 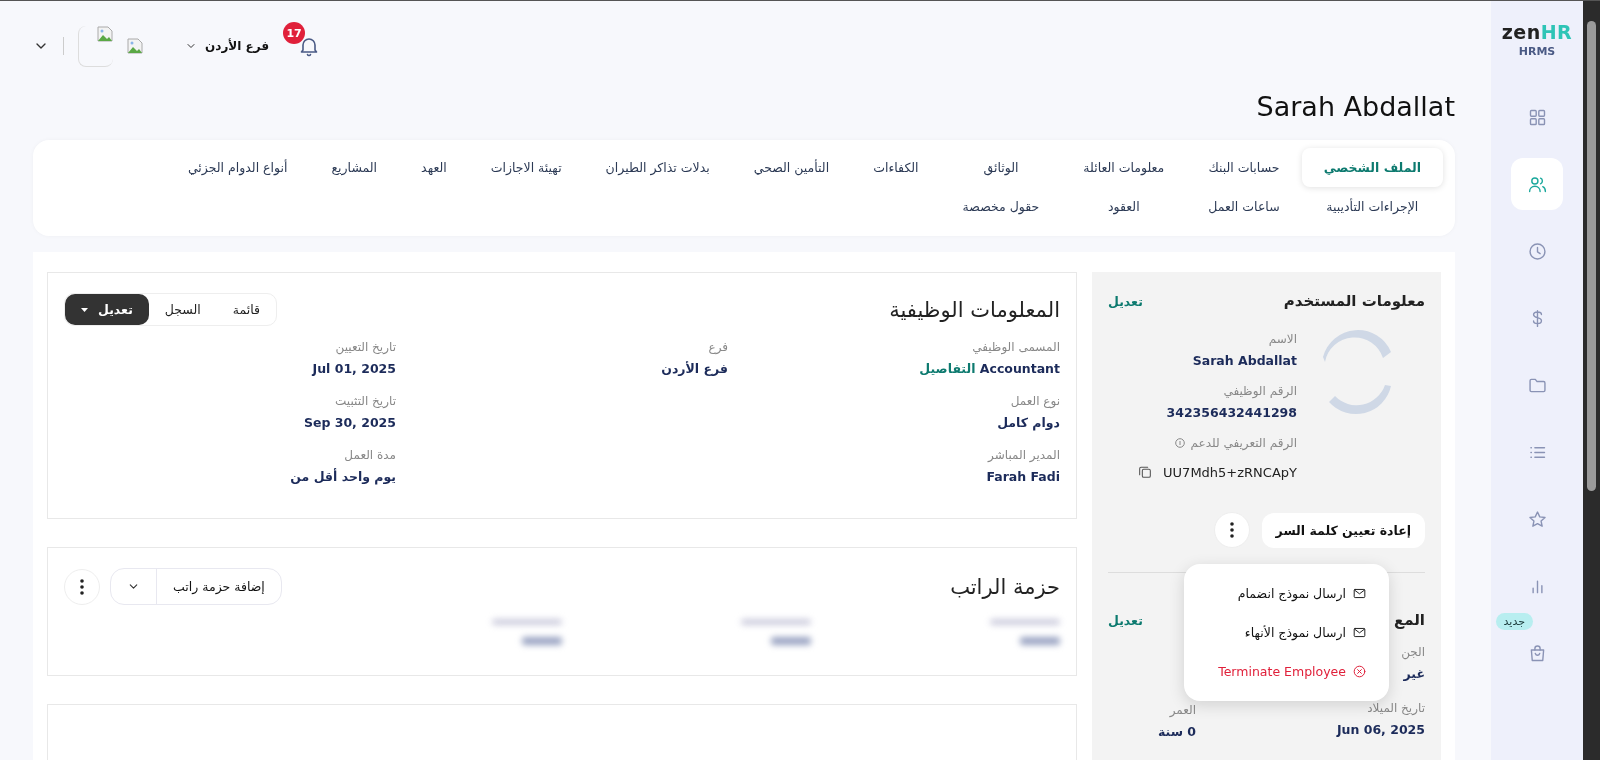 What do you see at coordinates (1591, 380) in the screenshot?
I see `scrollbar` at bounding box center [1591, 380].